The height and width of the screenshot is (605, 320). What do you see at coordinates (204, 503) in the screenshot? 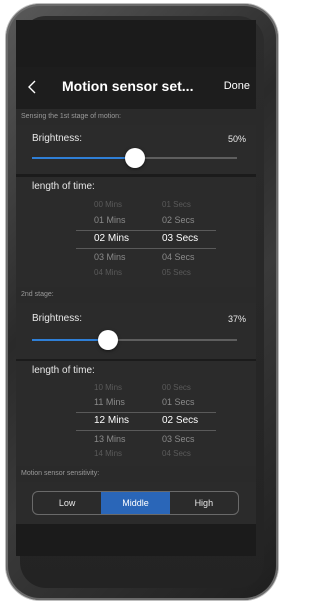
I see `sensitivity-option-high: High` at bounding box center [204, 503].